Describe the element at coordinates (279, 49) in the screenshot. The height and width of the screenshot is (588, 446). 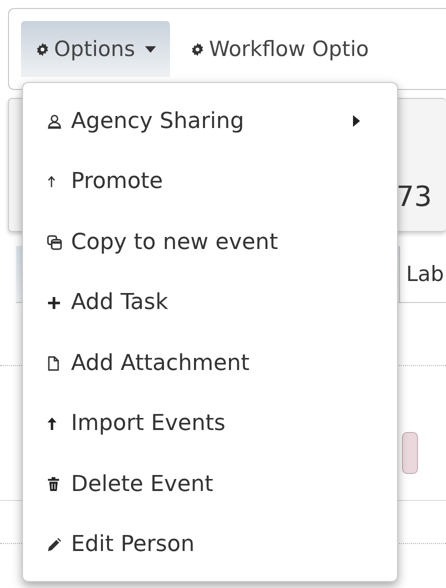
I see `toolbar-button: Workflow Optio` at that location.